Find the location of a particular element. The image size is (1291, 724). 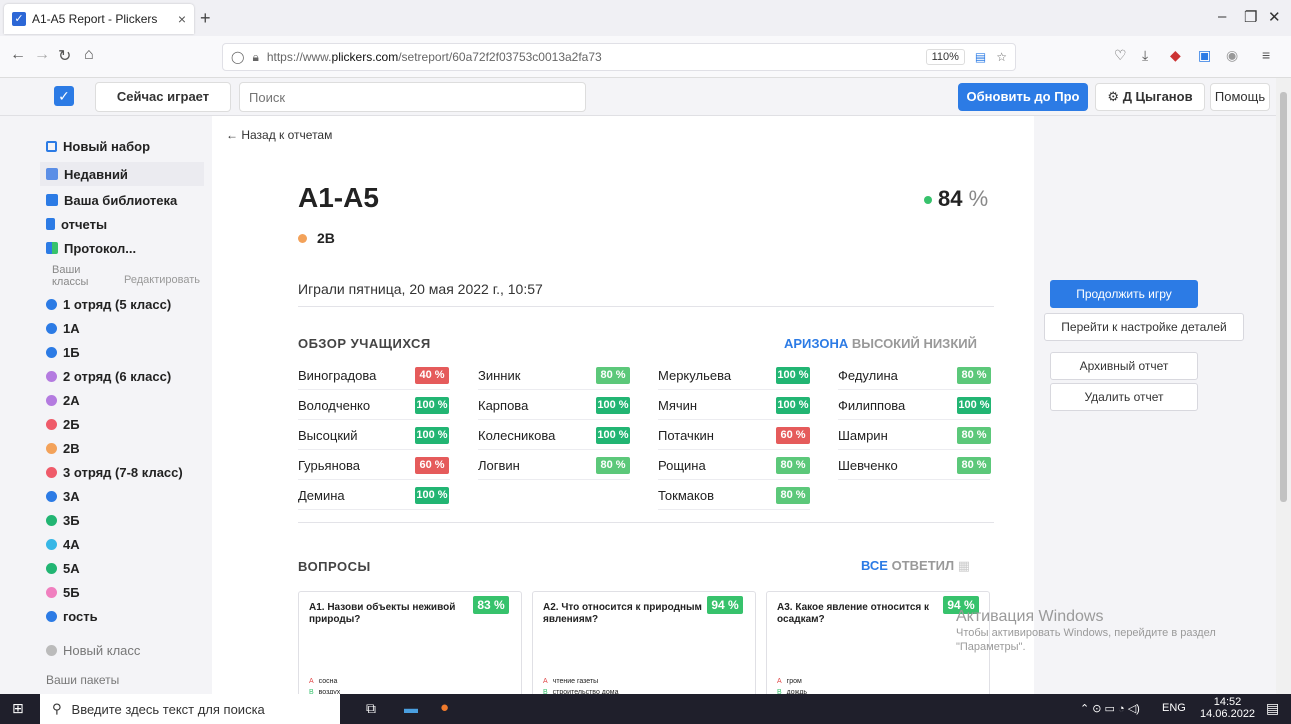

clock: 14:52 14.06.2022 is located at coordinates (1227, 708).